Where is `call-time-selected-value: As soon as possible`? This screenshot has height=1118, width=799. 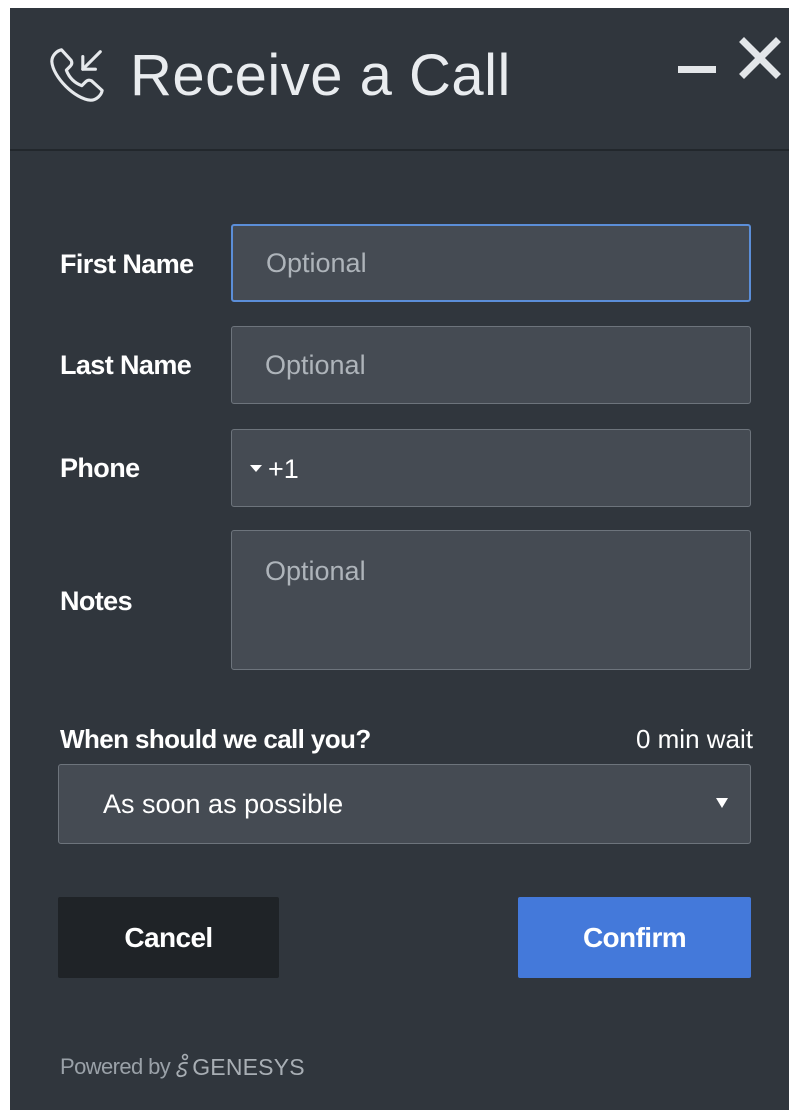
call-time-selected-value: As soon as possible is located at coordinates (223, 804).